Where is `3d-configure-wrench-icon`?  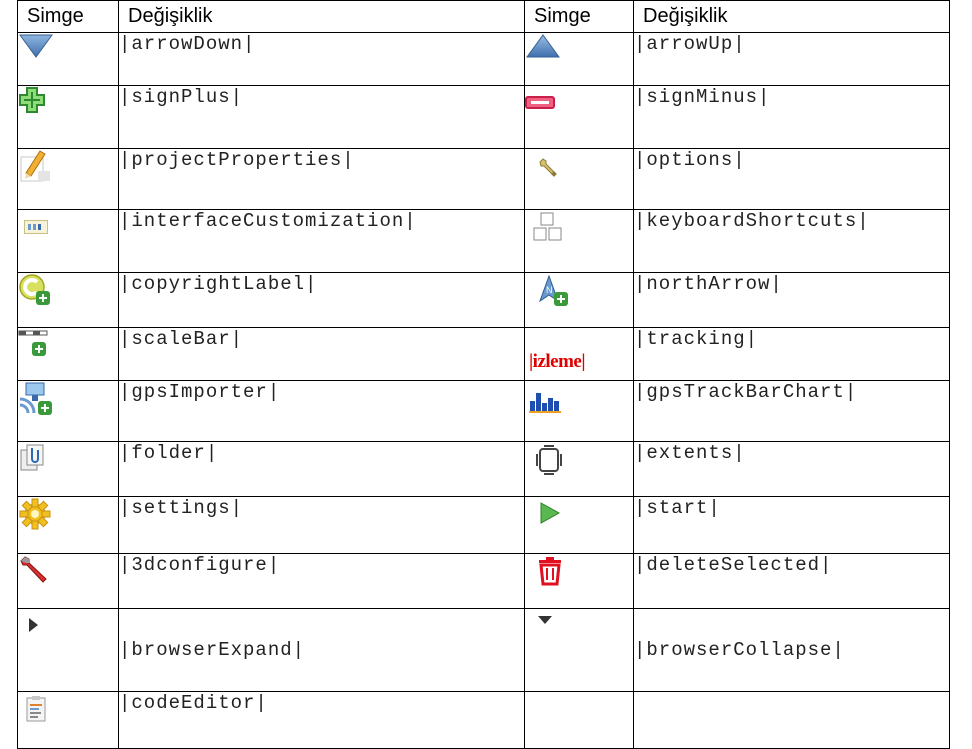 3d-configure-wrench-icon is located at coordinates (33, 569).